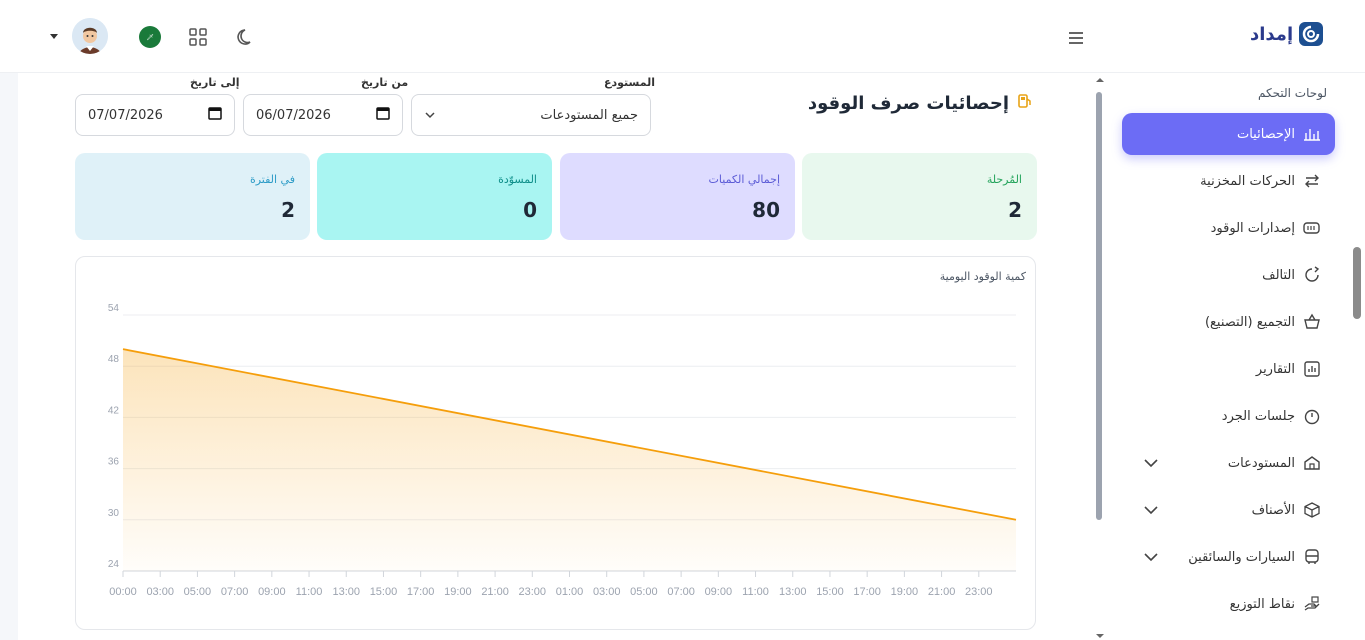  I want to click on sidebar-item-6: جلسات الجرد, so click(1228, 416).